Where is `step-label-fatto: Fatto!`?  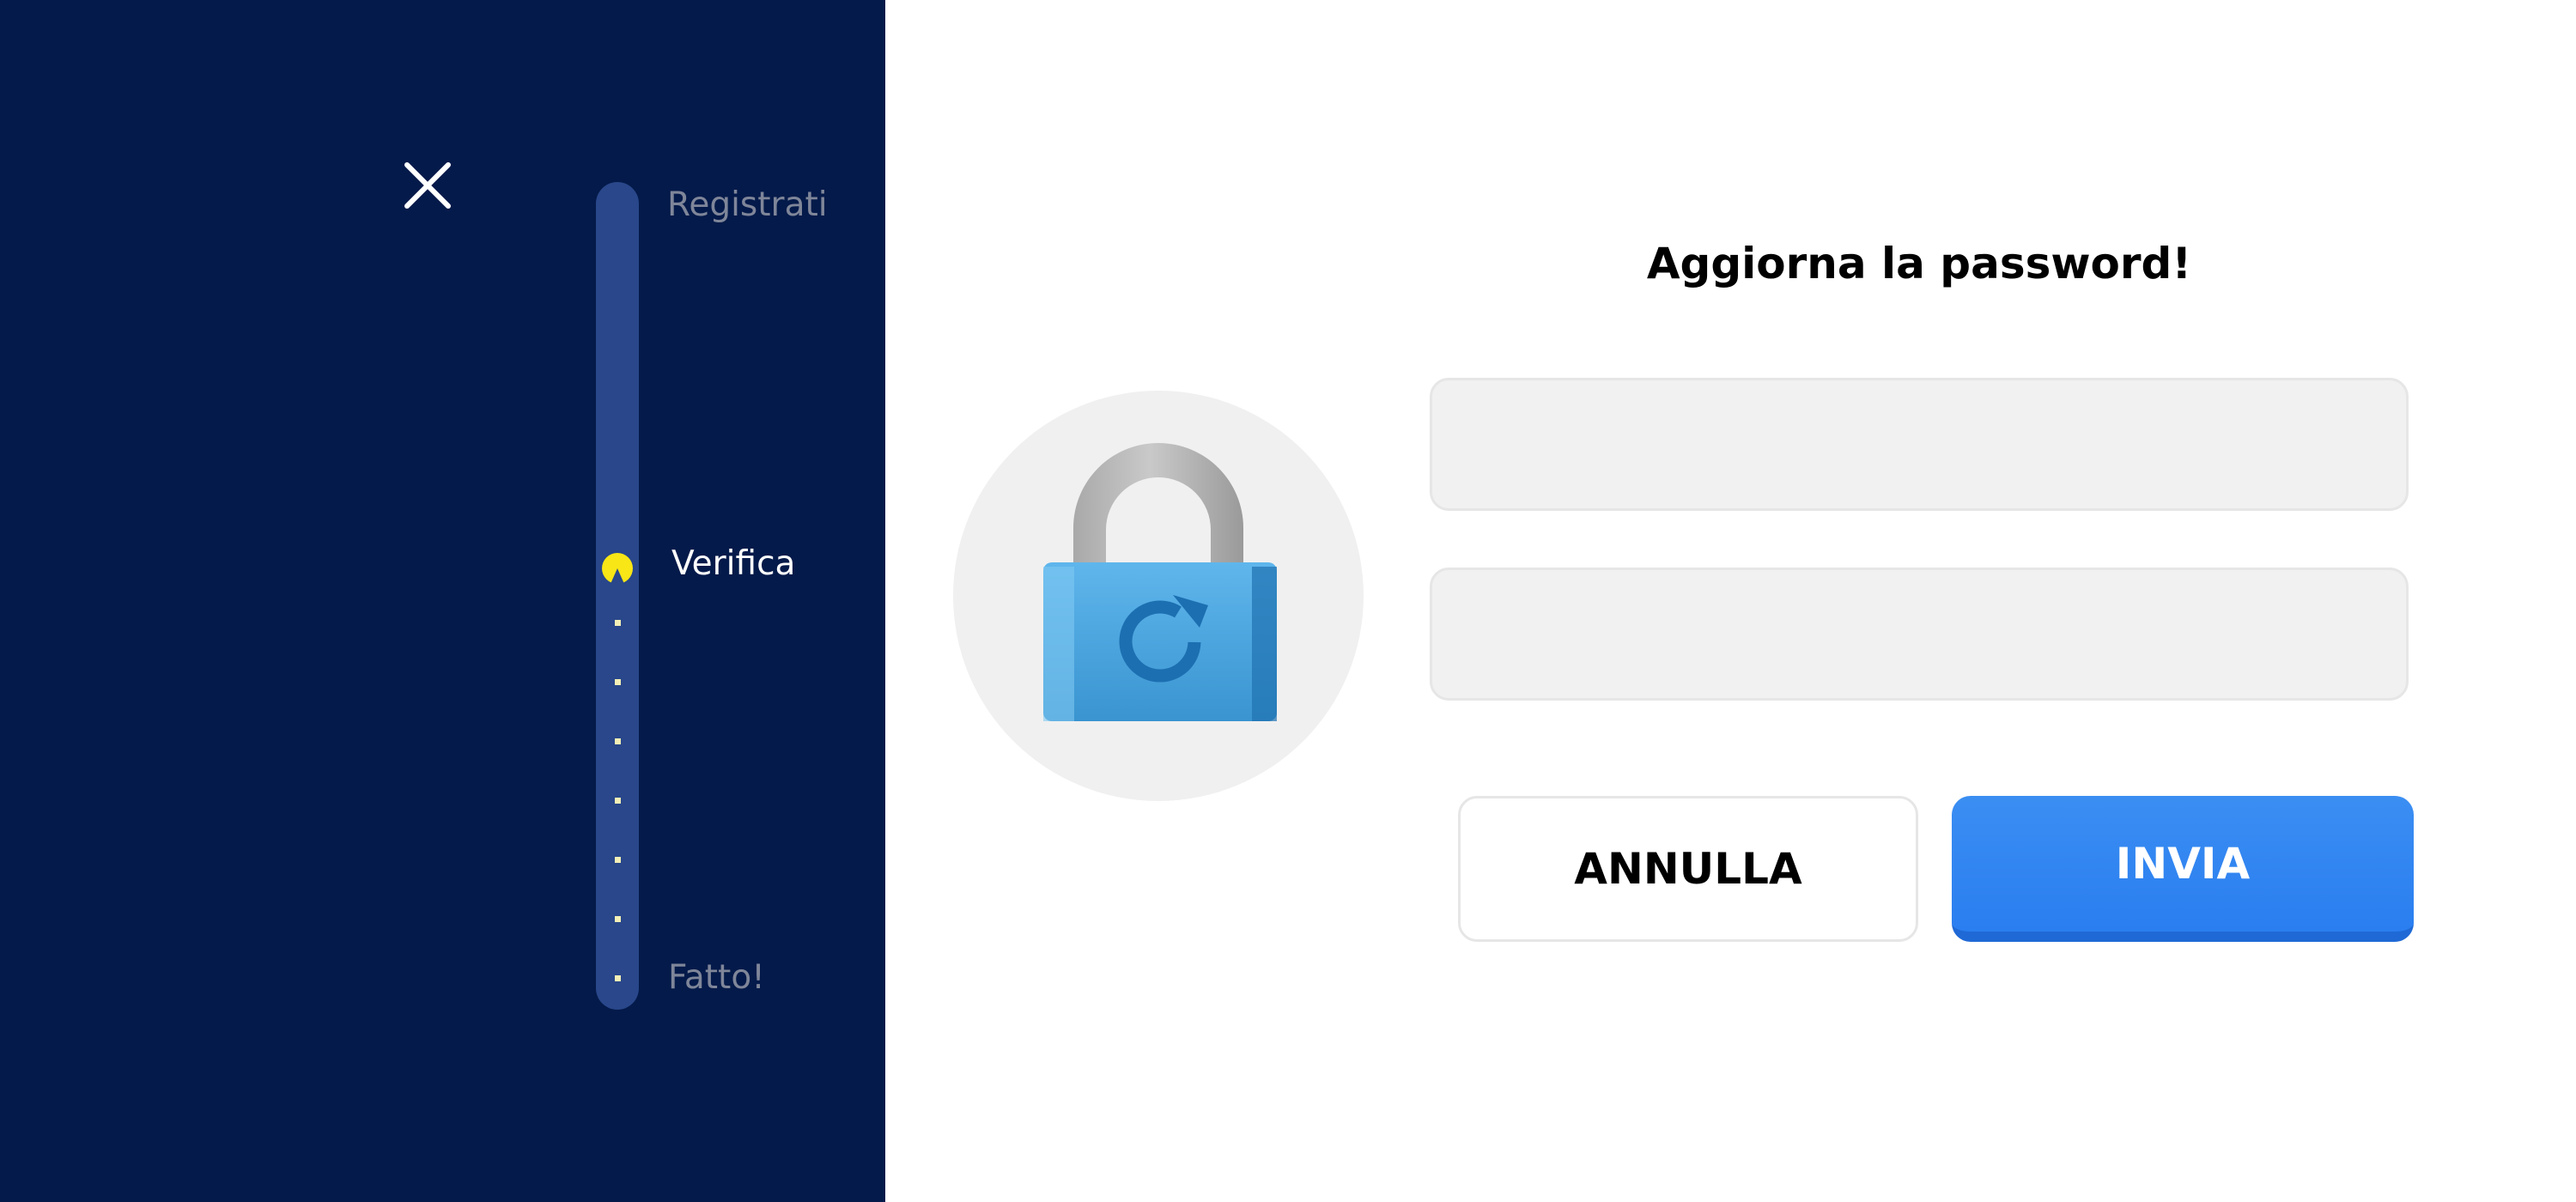
step-label-fatto: Fatto! is located at coordinates (716, 977).